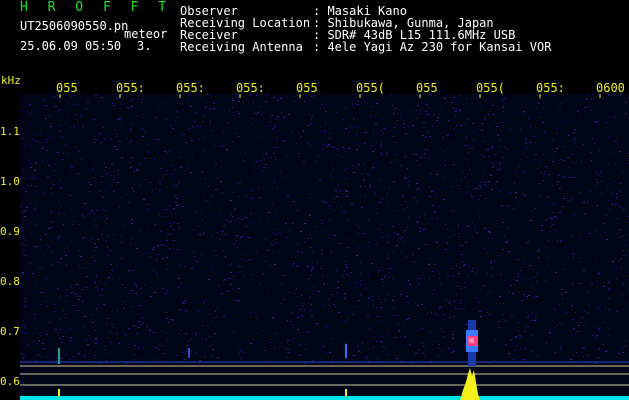  What do you see at coordinates (427, 88) in the screenshot?
I see `time-tick-6: 055` at bounding box center [427, 88].